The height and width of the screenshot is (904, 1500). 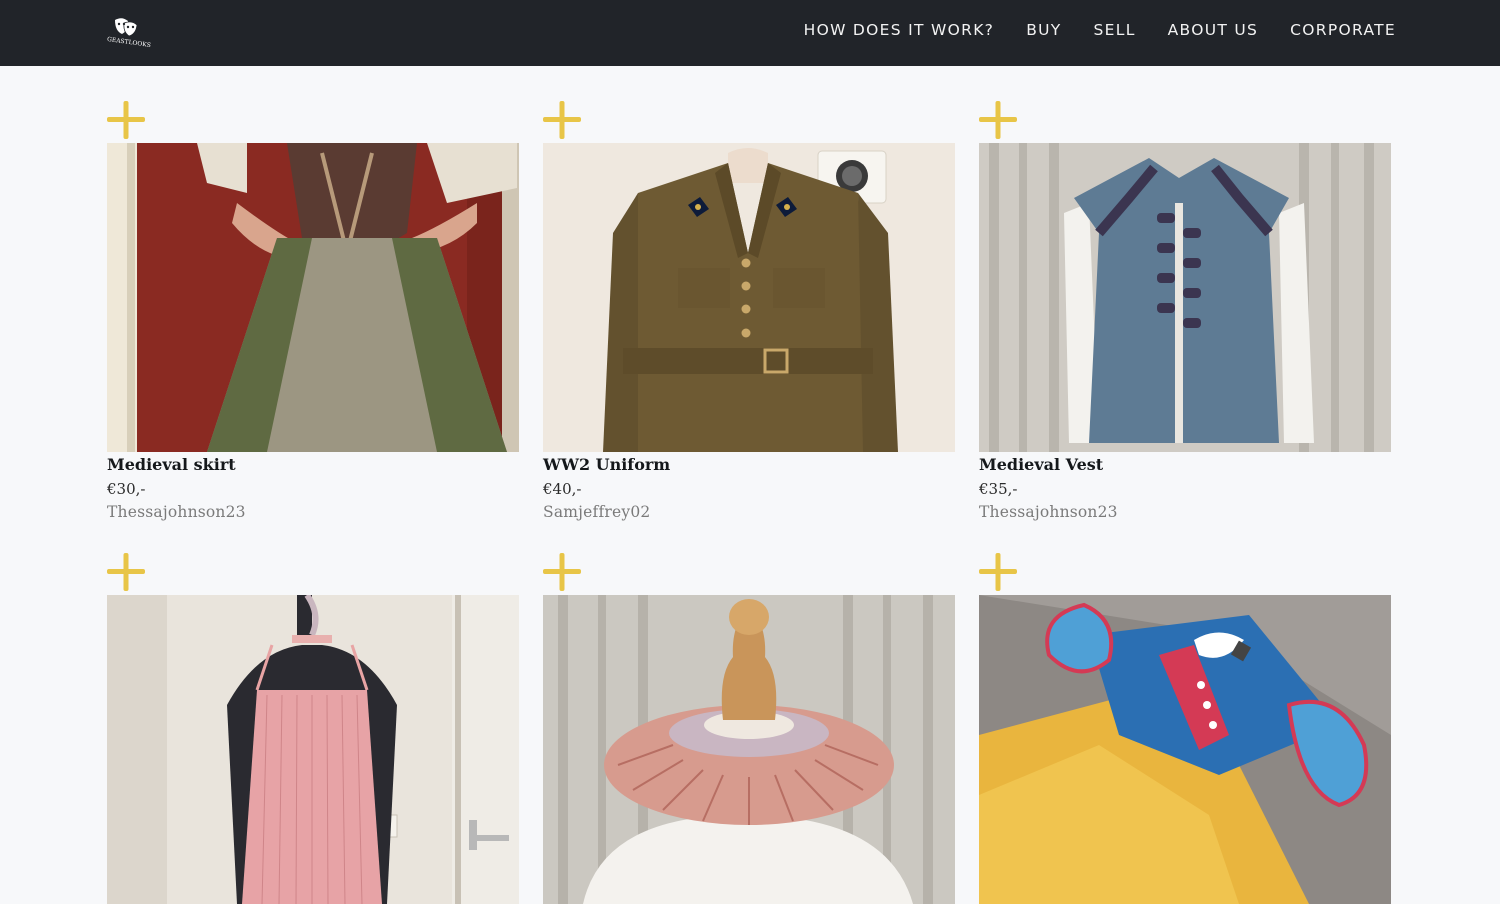 I want to click on product-seller: Samjeffrey02, so click(x=596, y=512).